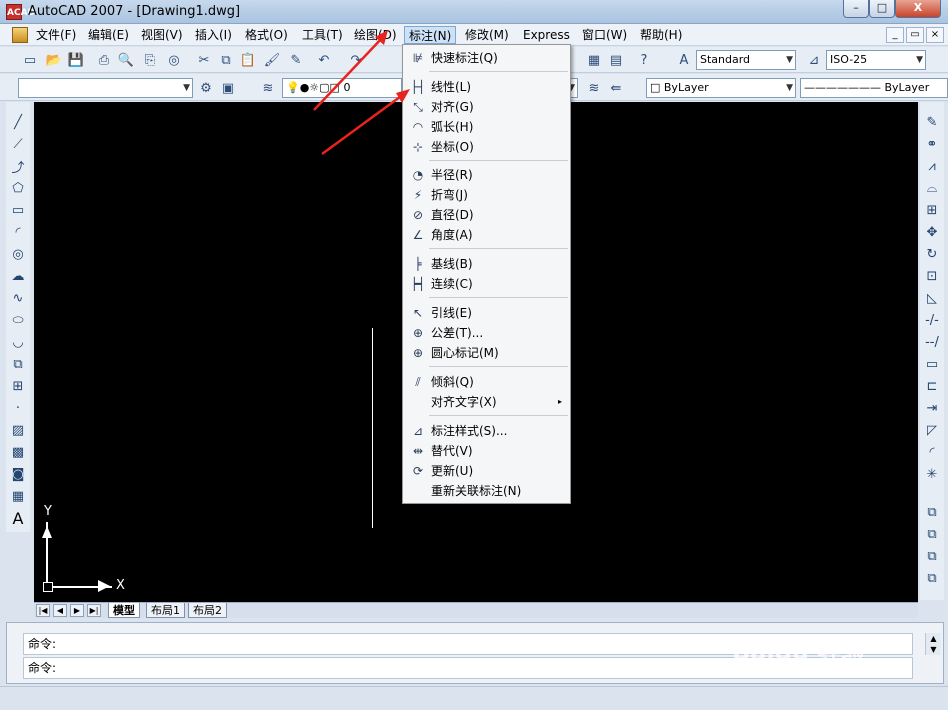 The height and width of the screenshot is (710, 948). Describe the element at coordinates (486, 215) in the screenshot. I see `menu-item-diameter: ⊘ 直径(D)` at that location.